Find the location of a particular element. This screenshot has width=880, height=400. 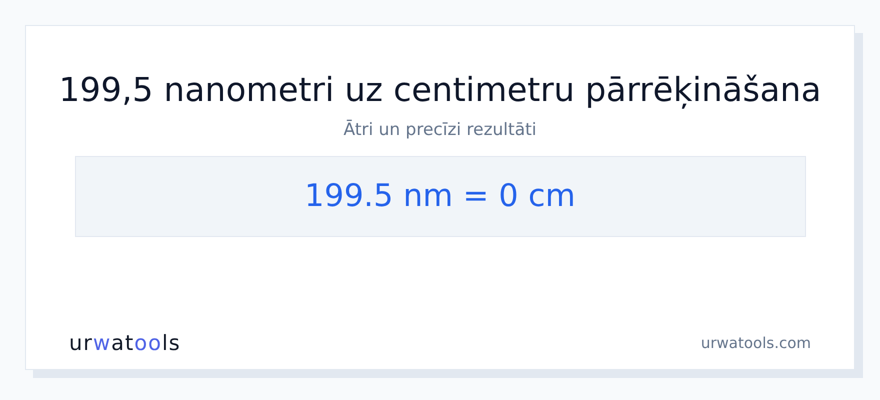

page-title: 199,5 nanometri uz centimetru pārrēķināšana is located at coordinates (440, 90).